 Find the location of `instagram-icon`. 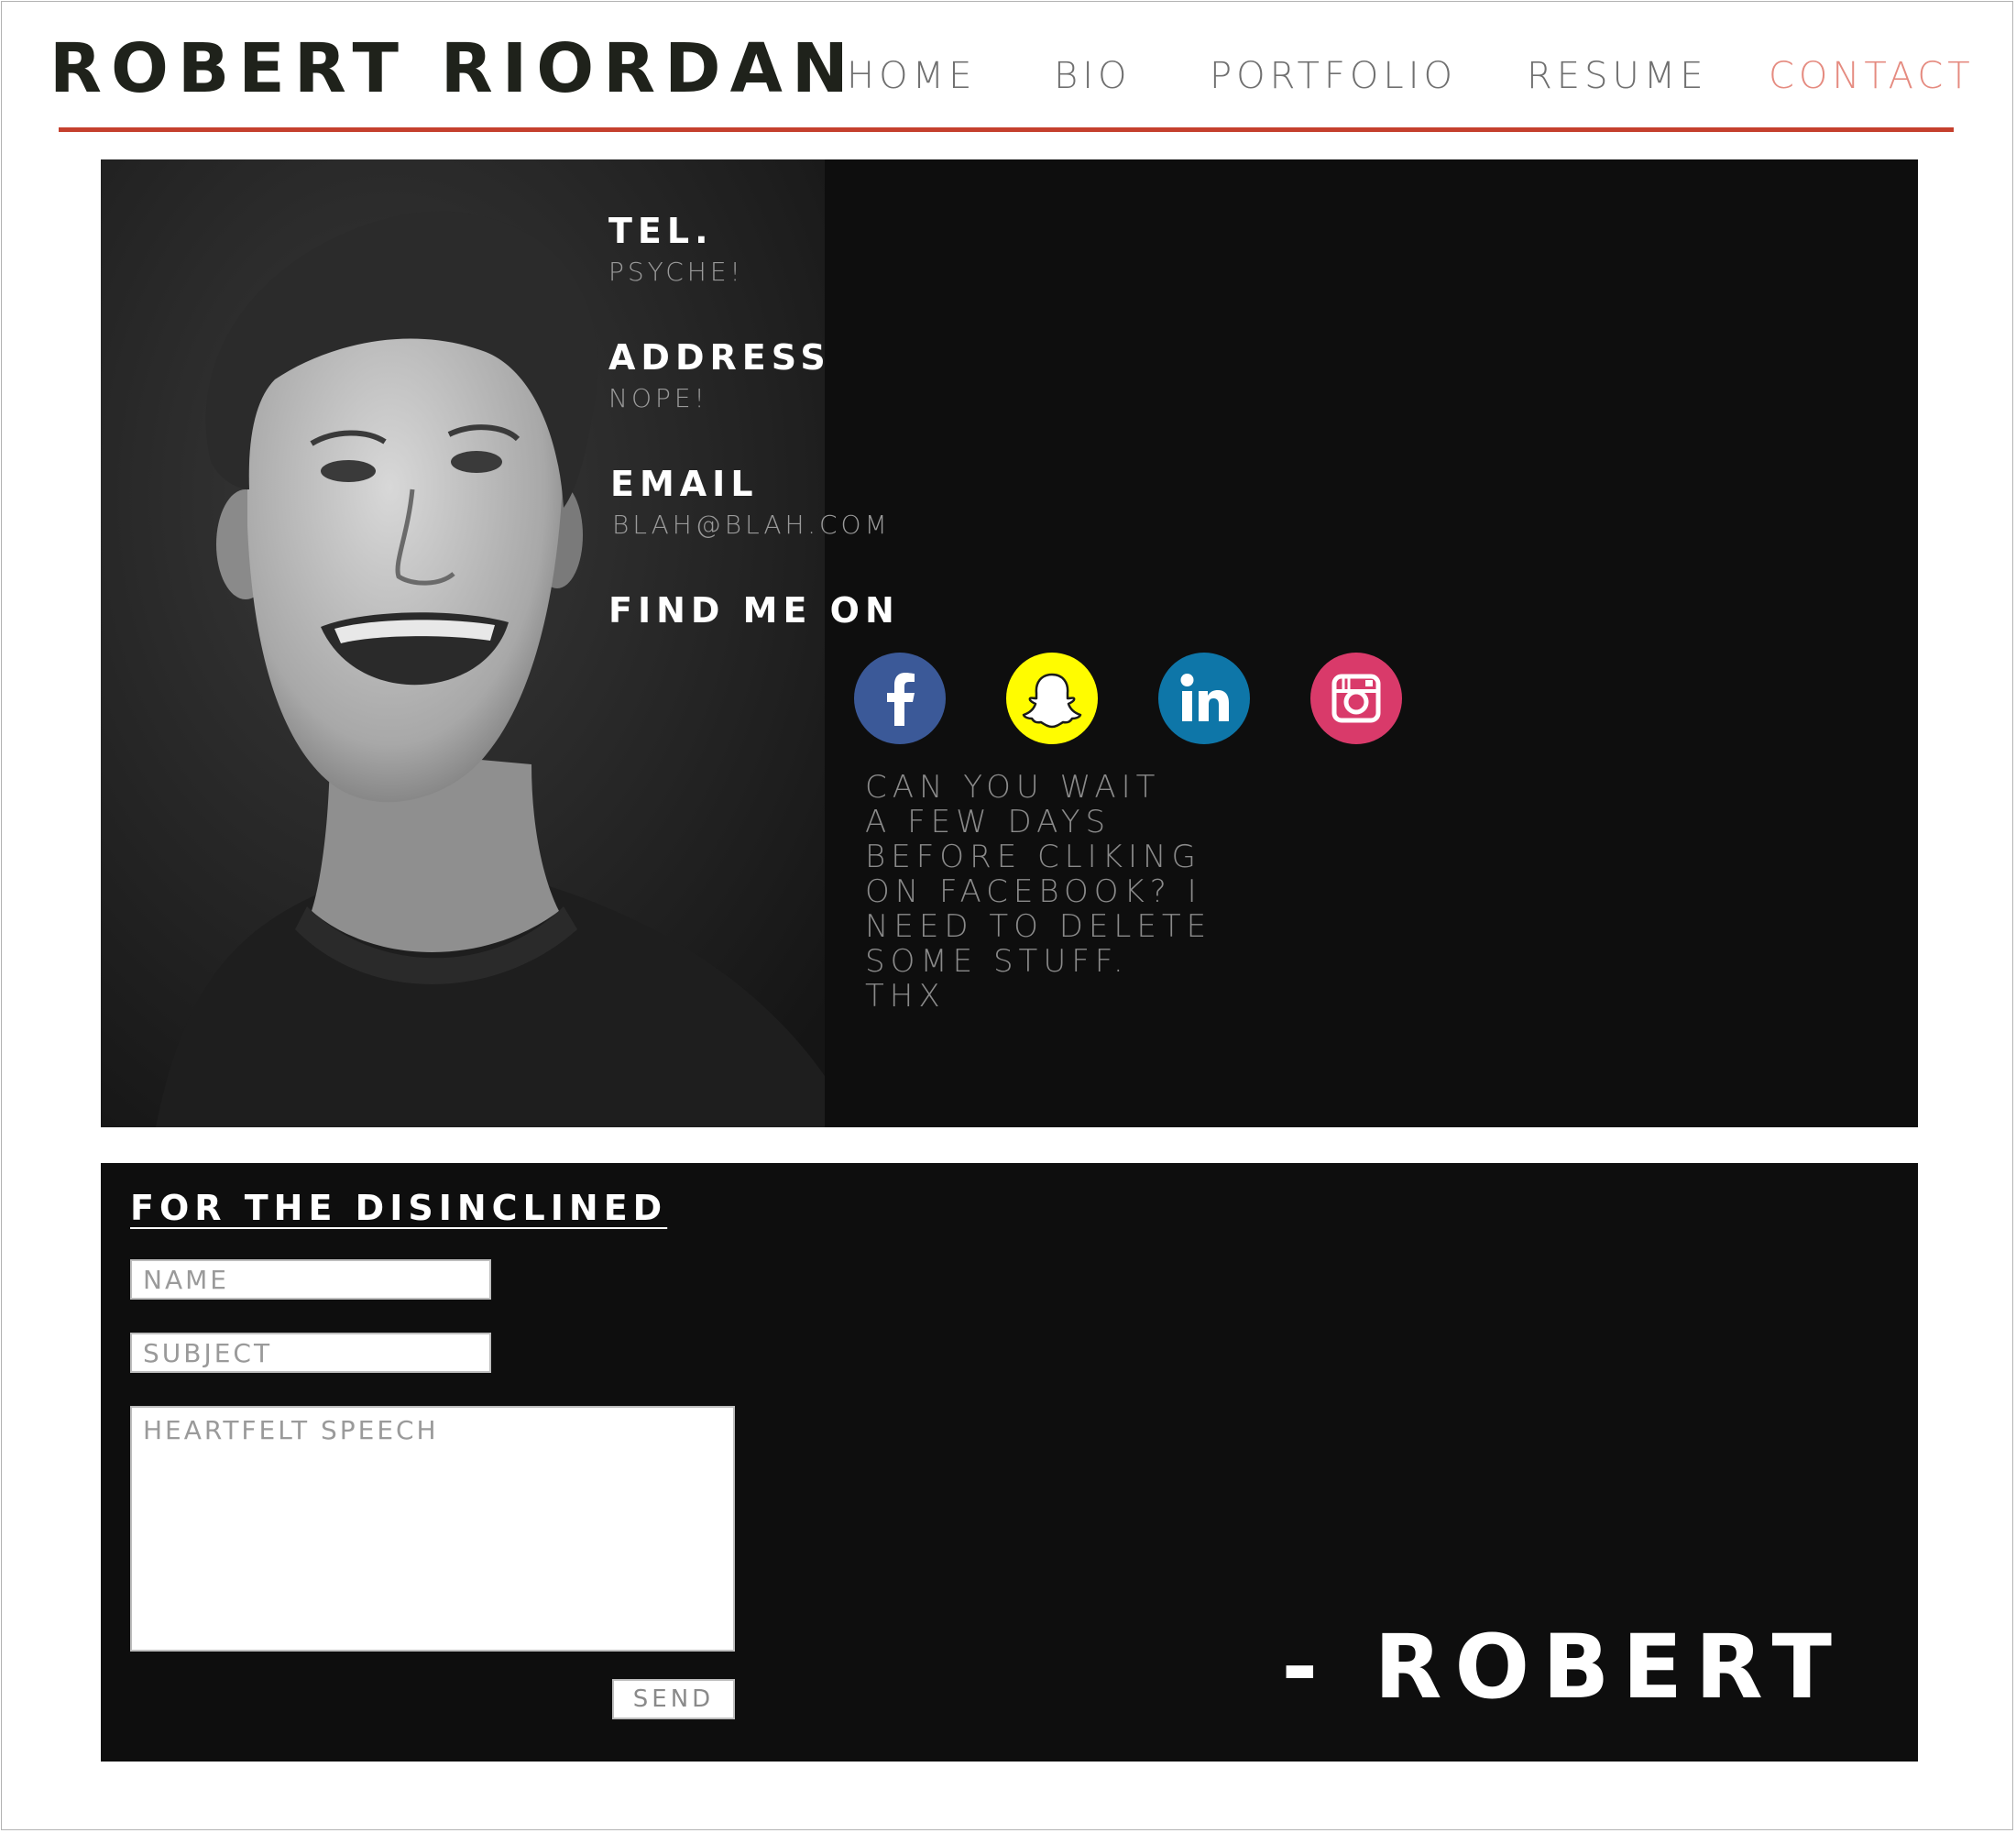

instagram-icon is located at coordinates (1356, 698).